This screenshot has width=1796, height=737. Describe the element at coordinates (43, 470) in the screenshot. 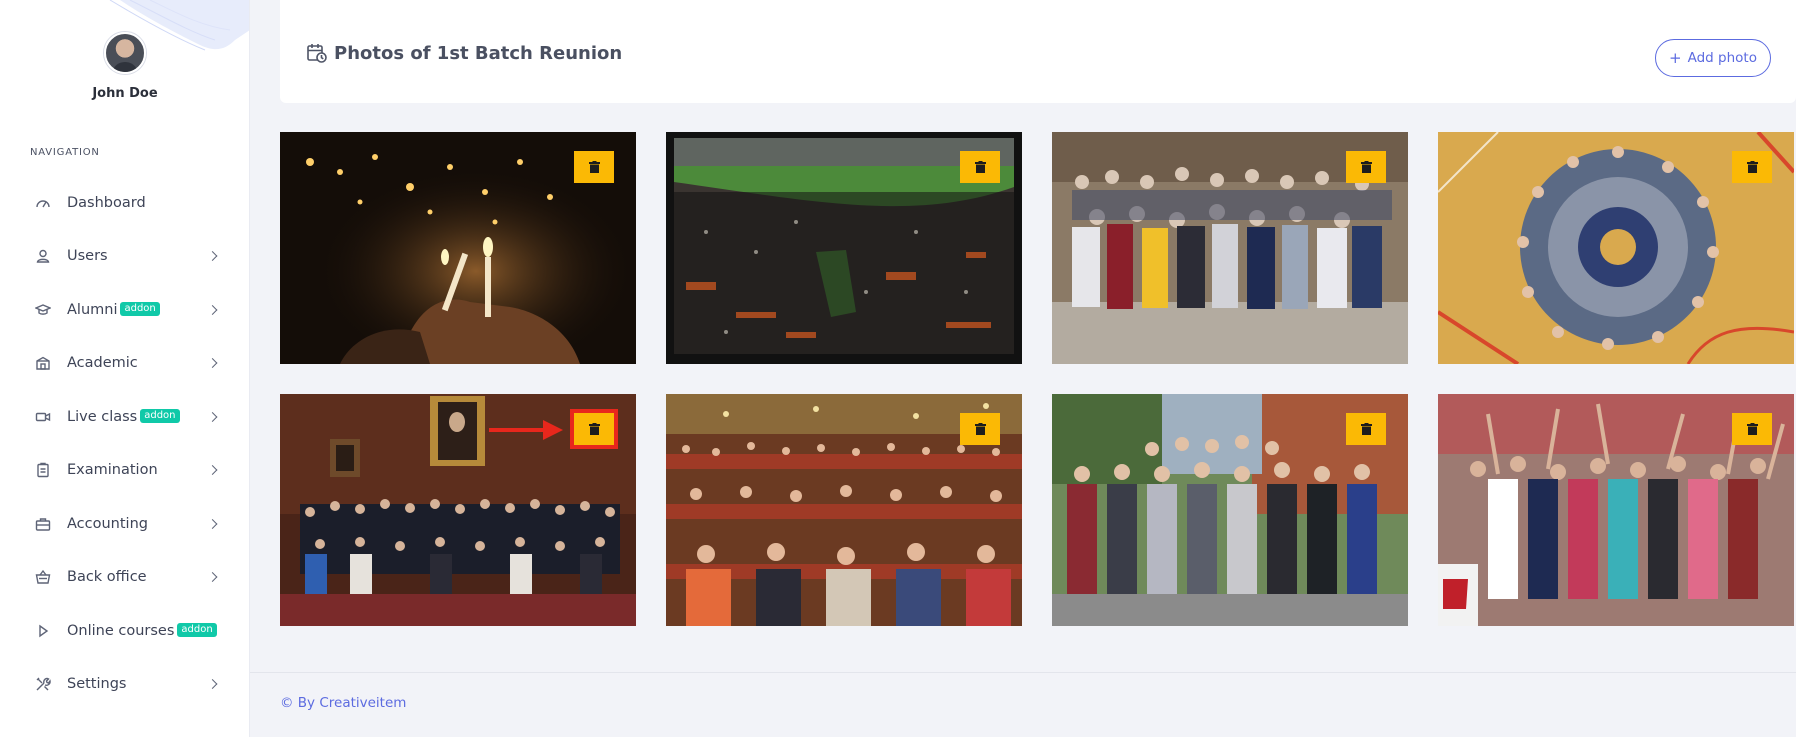

I see `clipboard-icon` at that location.